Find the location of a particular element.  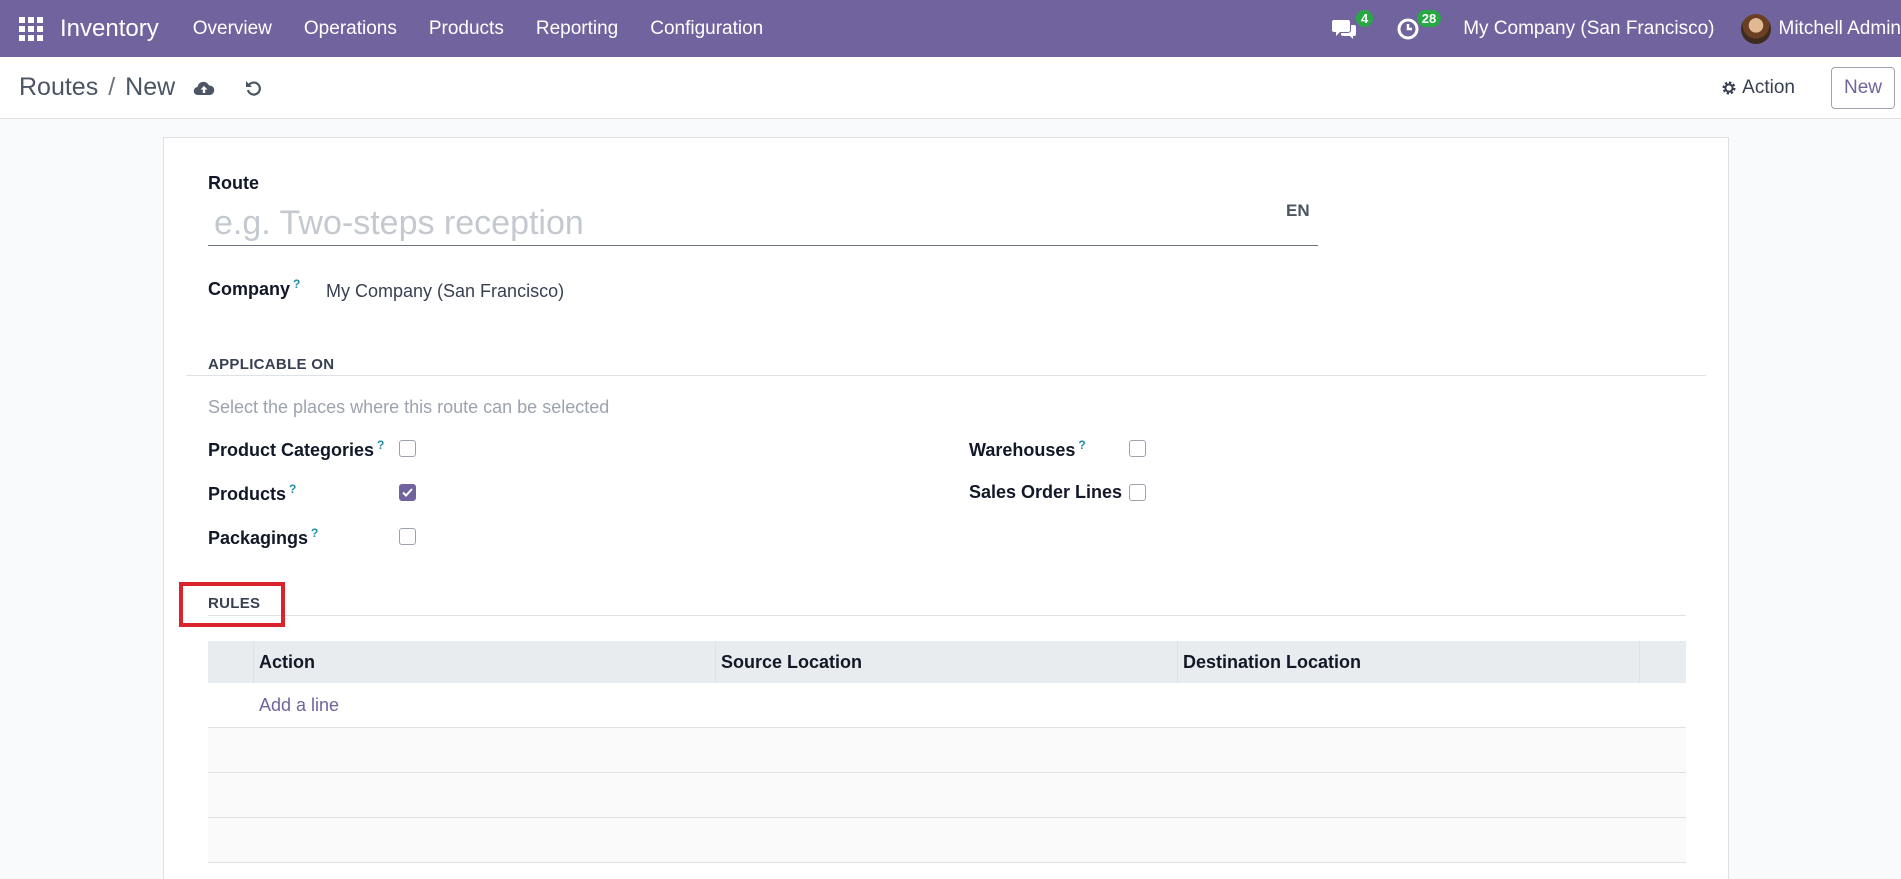

messages-button: 4 is located at coordinates (1351, 26).